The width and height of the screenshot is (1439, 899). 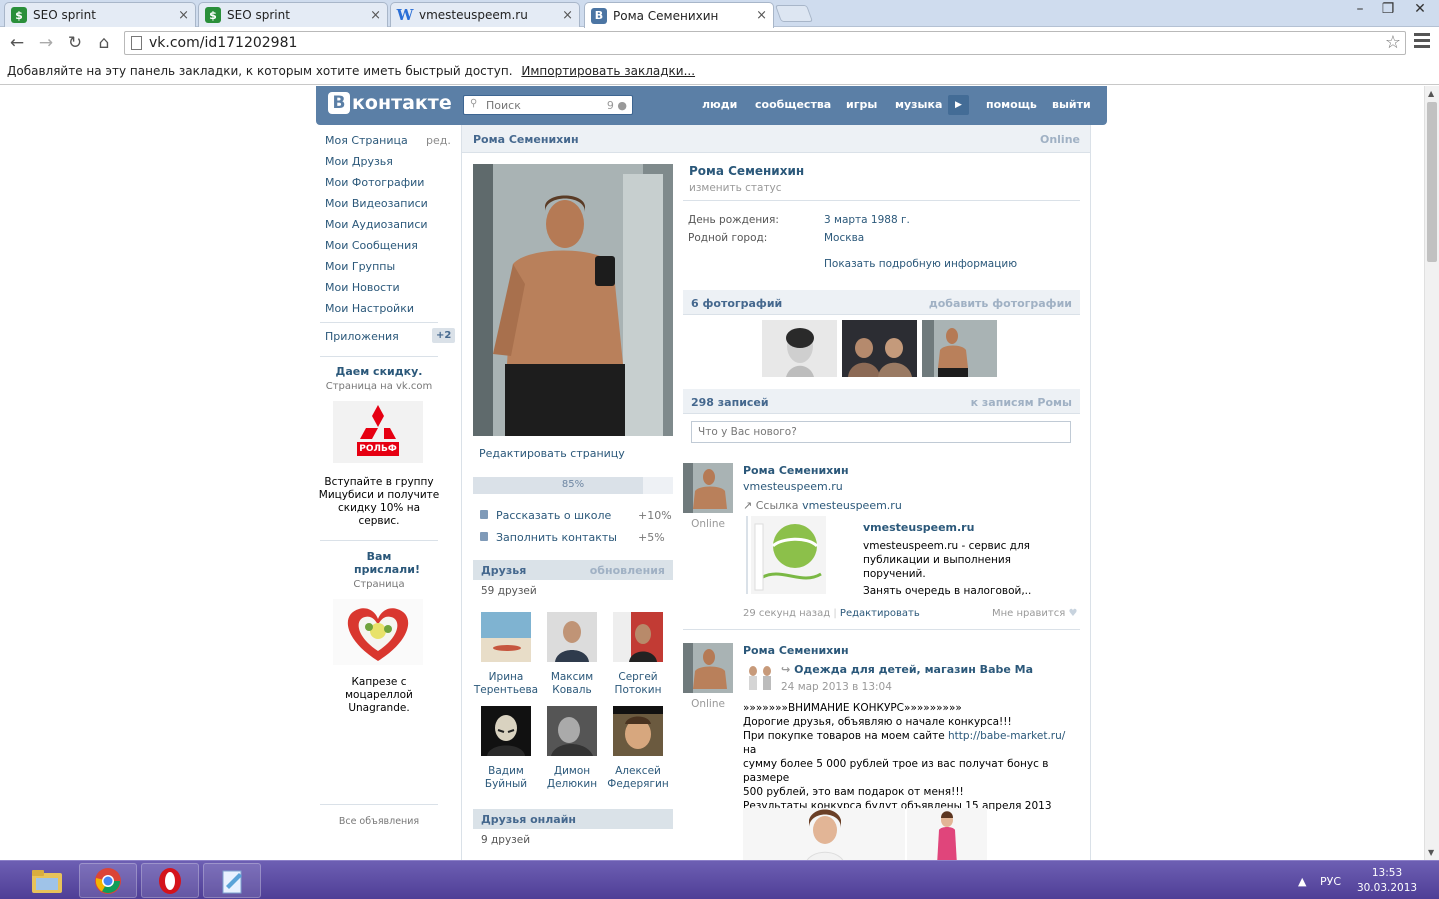 What do you see at coordinates (881, 302) in the screenshot?
I see `photos-section-header: 6 фотографий добавить фотографии` at bounding box center [881, 302].